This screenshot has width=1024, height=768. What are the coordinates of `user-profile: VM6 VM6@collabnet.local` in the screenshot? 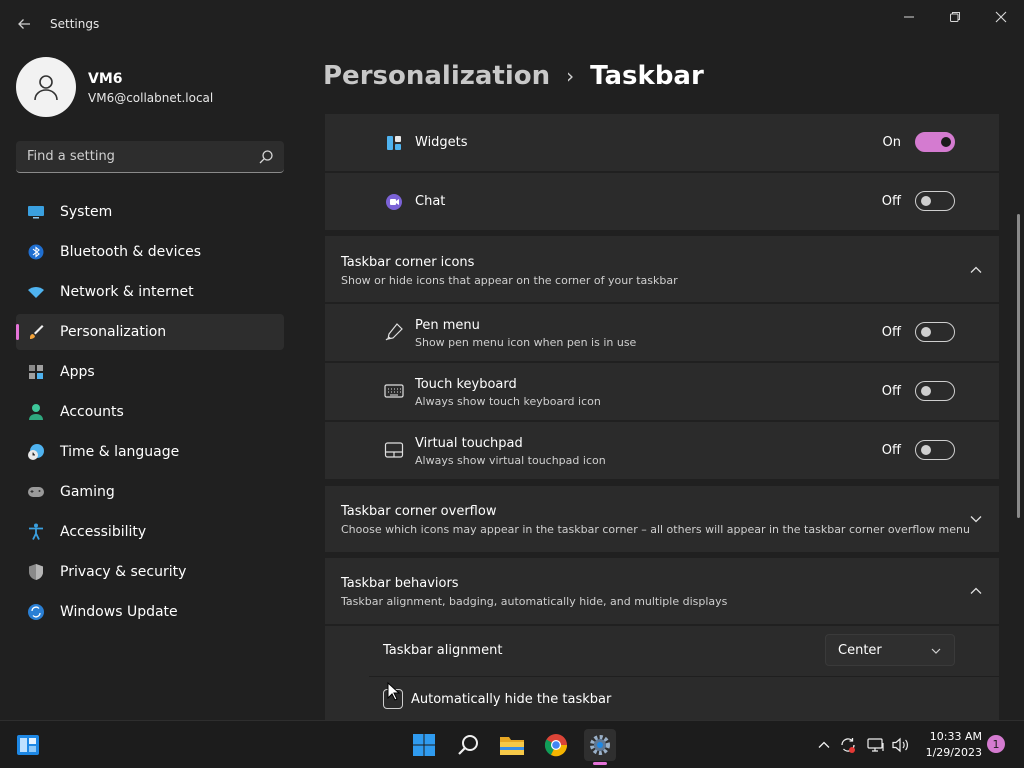 It's located at (151, 87).